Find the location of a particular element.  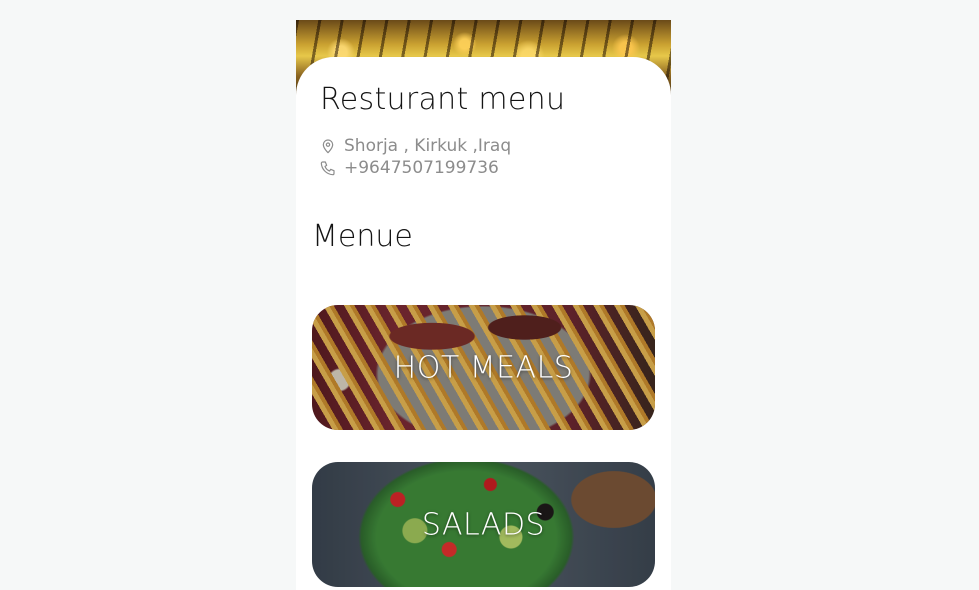

page-title: Resturant menu is located at coordinates (443, 99).